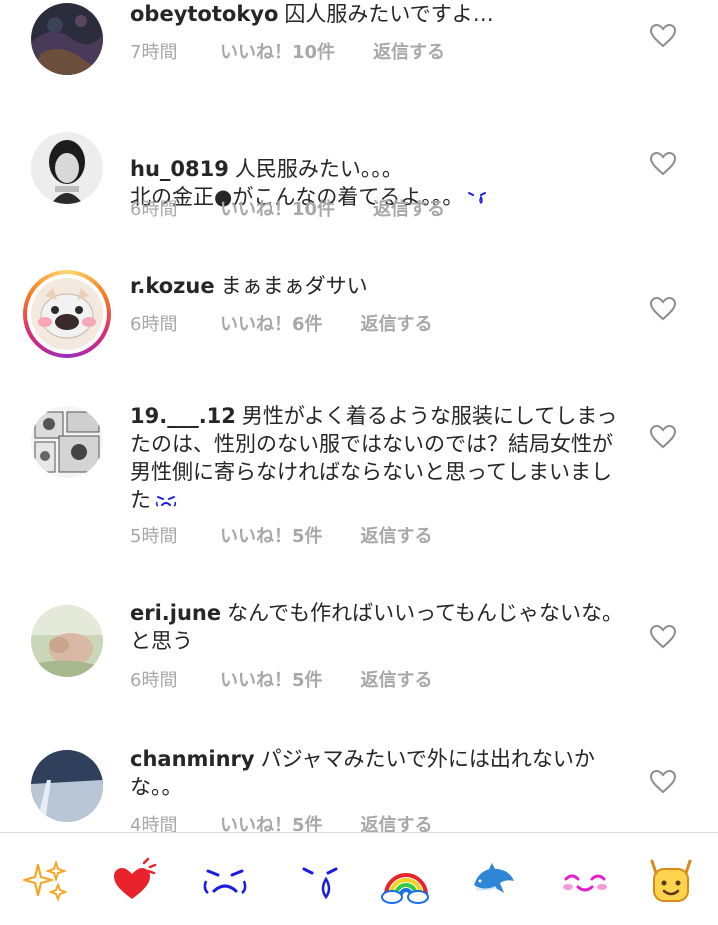 Image resolution: width=718 pixels, height=925 pixels. What do you see at coordinates (477, 198) in the screenshot?
I see `tearful-face-icon` at bounding box center [477, 198].